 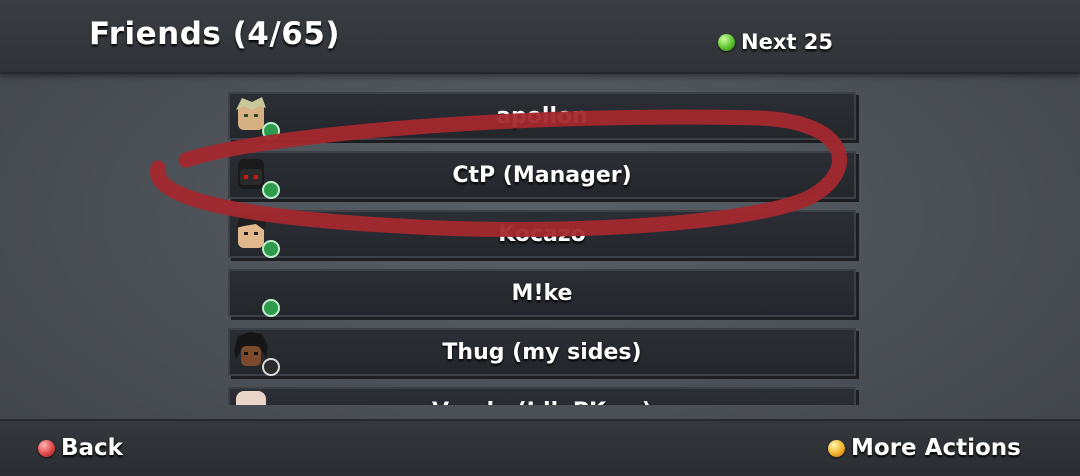 What do you see at coordinates (46, 448) in the screenshot?
I see `red-button-icon` at bounding box center [46, 448].